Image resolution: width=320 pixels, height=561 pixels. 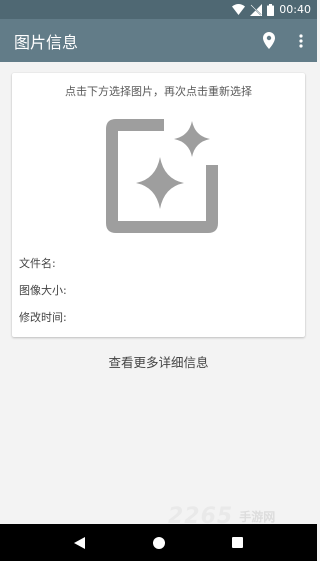 I want to click on signal-no-sim-icon, so click(x=256, y=9).